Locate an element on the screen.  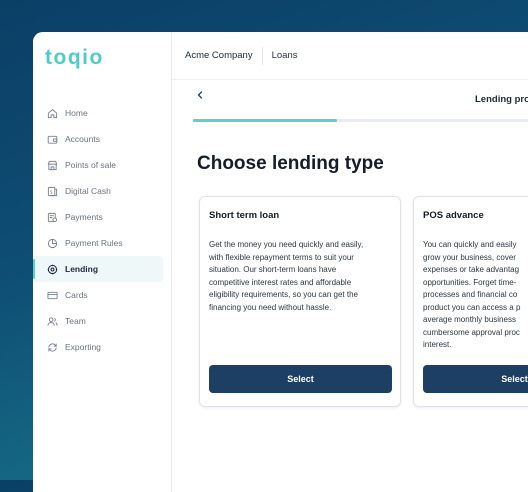
description-line: situation. Our short-term loans have is located at coordinates (273, 269).